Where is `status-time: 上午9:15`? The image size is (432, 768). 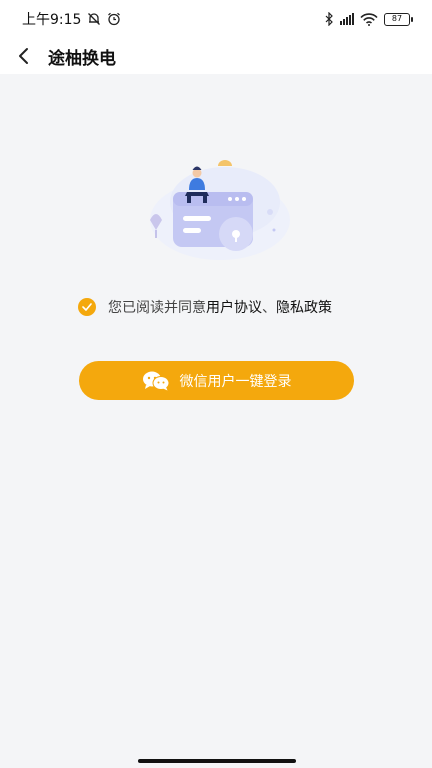 status-time: 上午9:15 is located at coordinates (52, 20).